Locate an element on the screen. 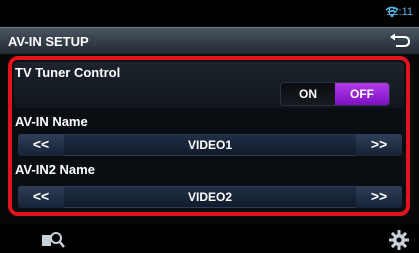 The image size is (419, 253). av-in2-name-value: VIDEO2 is located at coordinates (209, 197).